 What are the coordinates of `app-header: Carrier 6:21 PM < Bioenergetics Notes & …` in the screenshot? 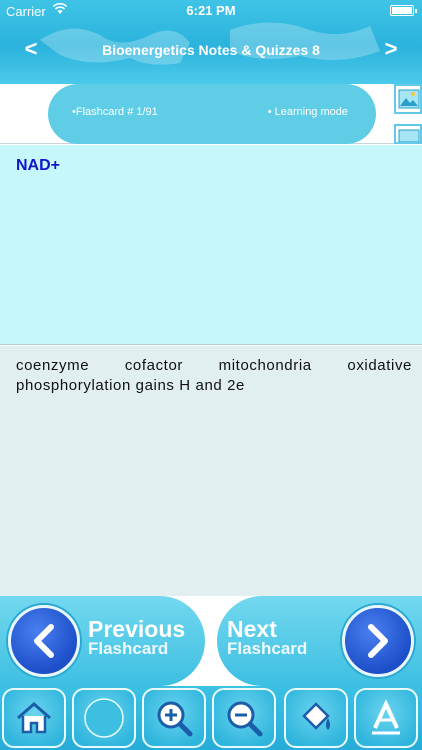 It's located at (211, 42).